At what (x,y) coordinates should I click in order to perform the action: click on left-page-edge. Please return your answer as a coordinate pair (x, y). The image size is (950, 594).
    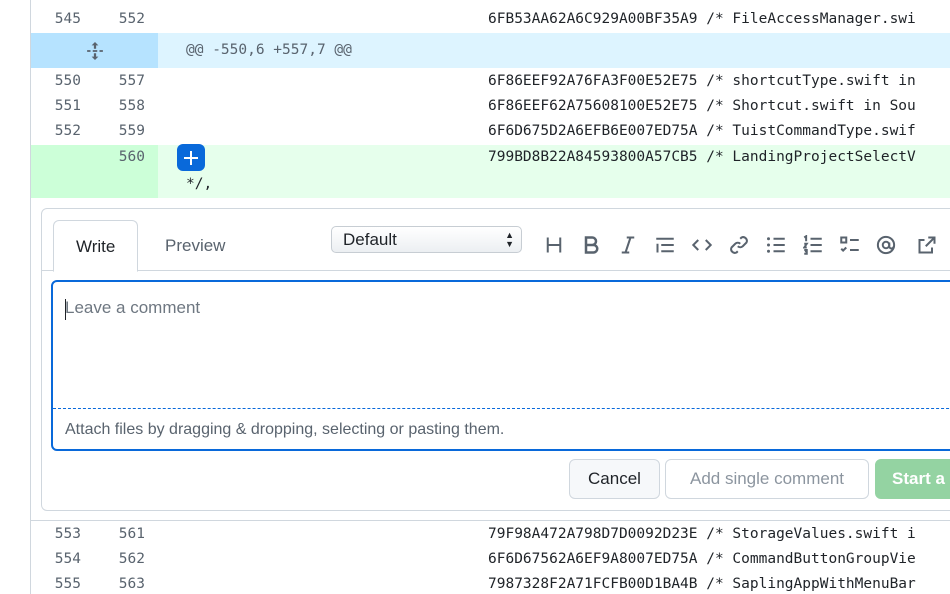
    Looking at the image, I should click on (15, 297).